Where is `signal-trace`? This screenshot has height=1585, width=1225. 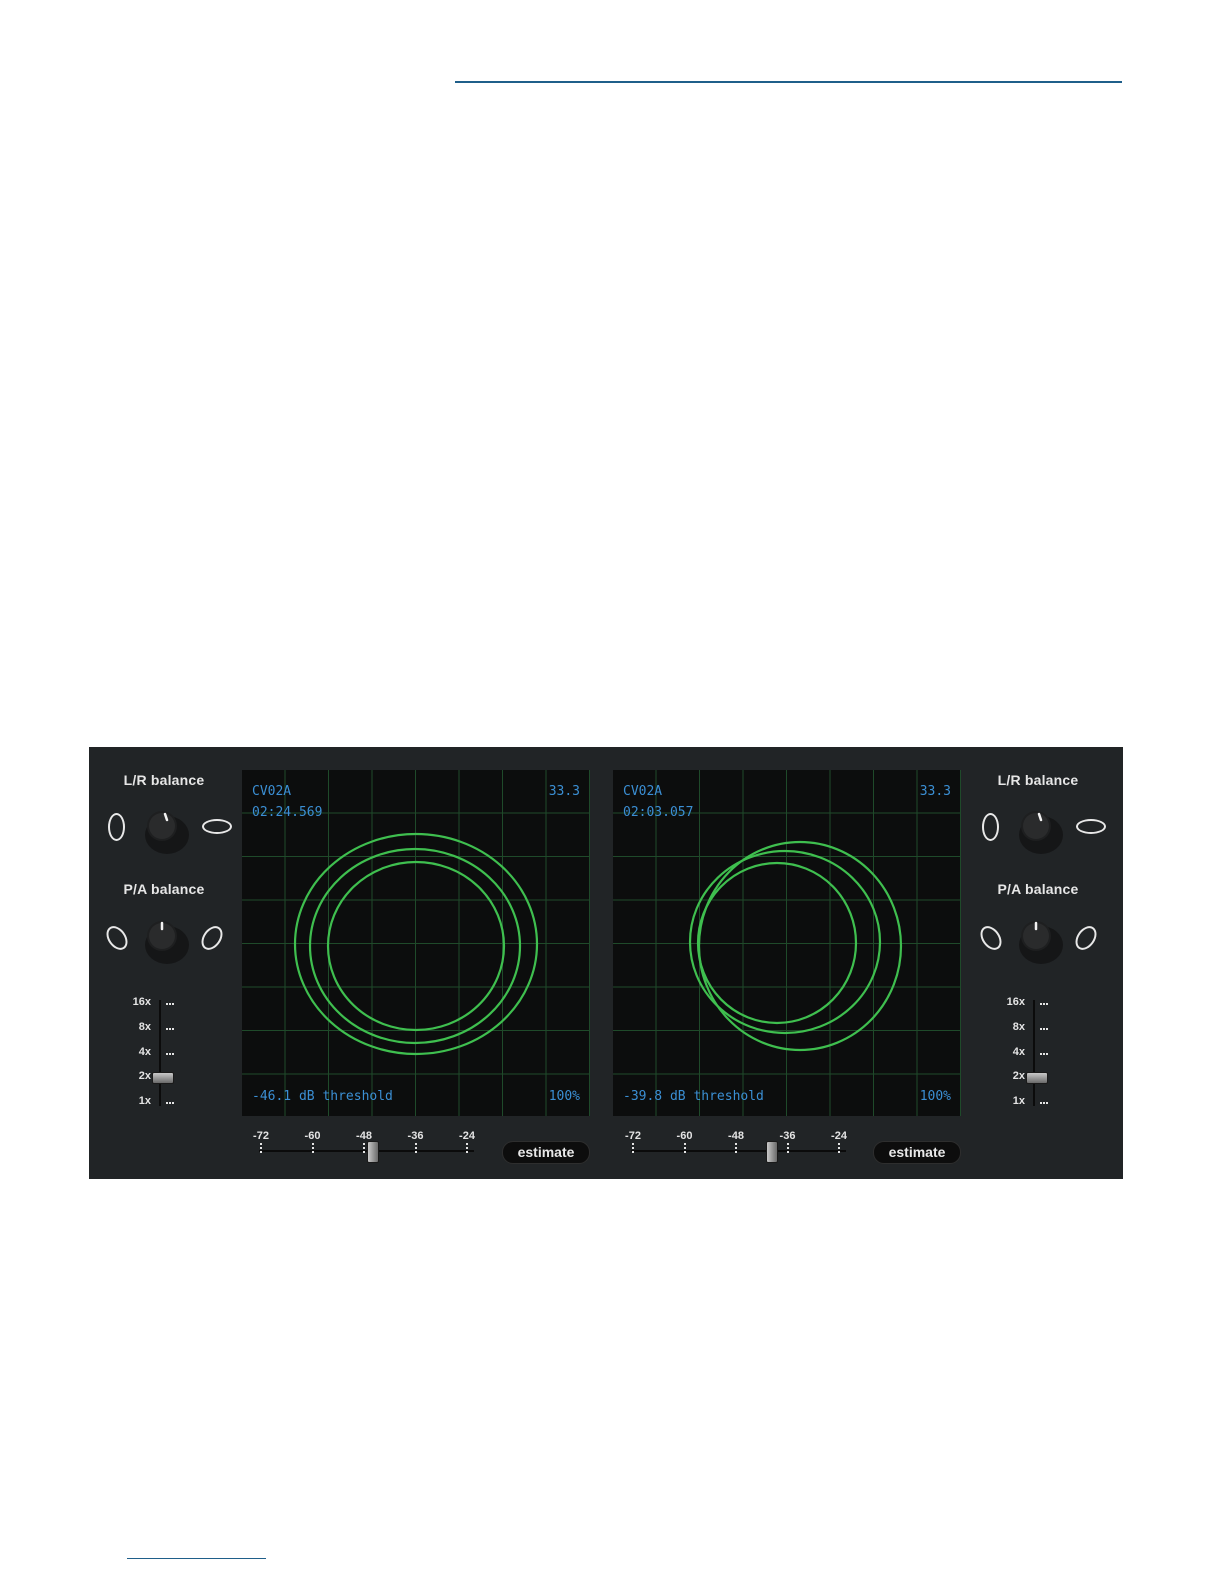
signal-trace is located at coordinates (785, 942).